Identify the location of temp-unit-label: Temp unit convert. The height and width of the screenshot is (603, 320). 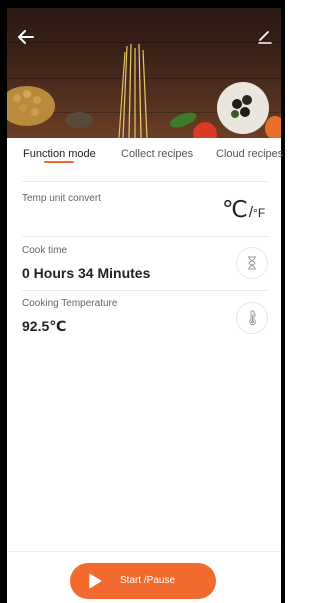
(61, 198).